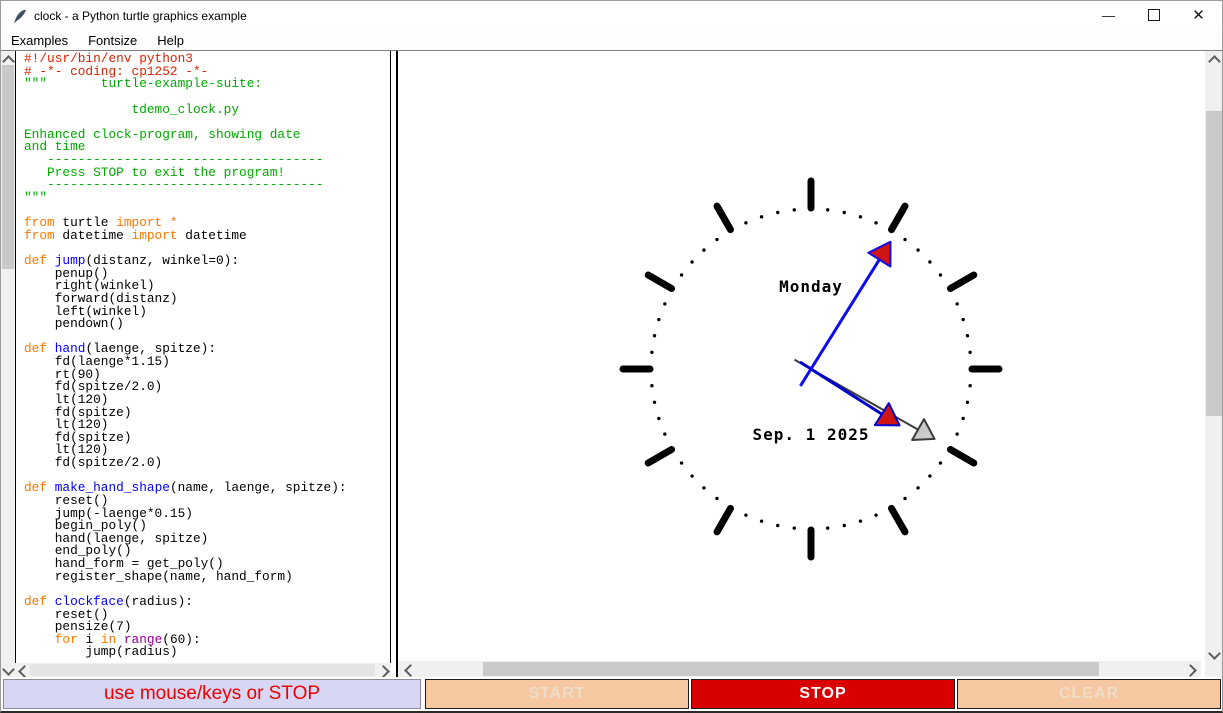 Image resolution: width=1223 pixels, height=713 pixels. I want to click on close-button: ✕, so click(1198, 16).